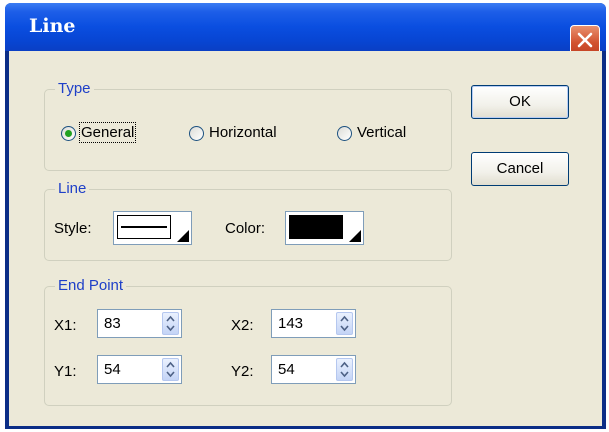 The image size is (609, 432). I want to click on radio-general, so click(68, 133).